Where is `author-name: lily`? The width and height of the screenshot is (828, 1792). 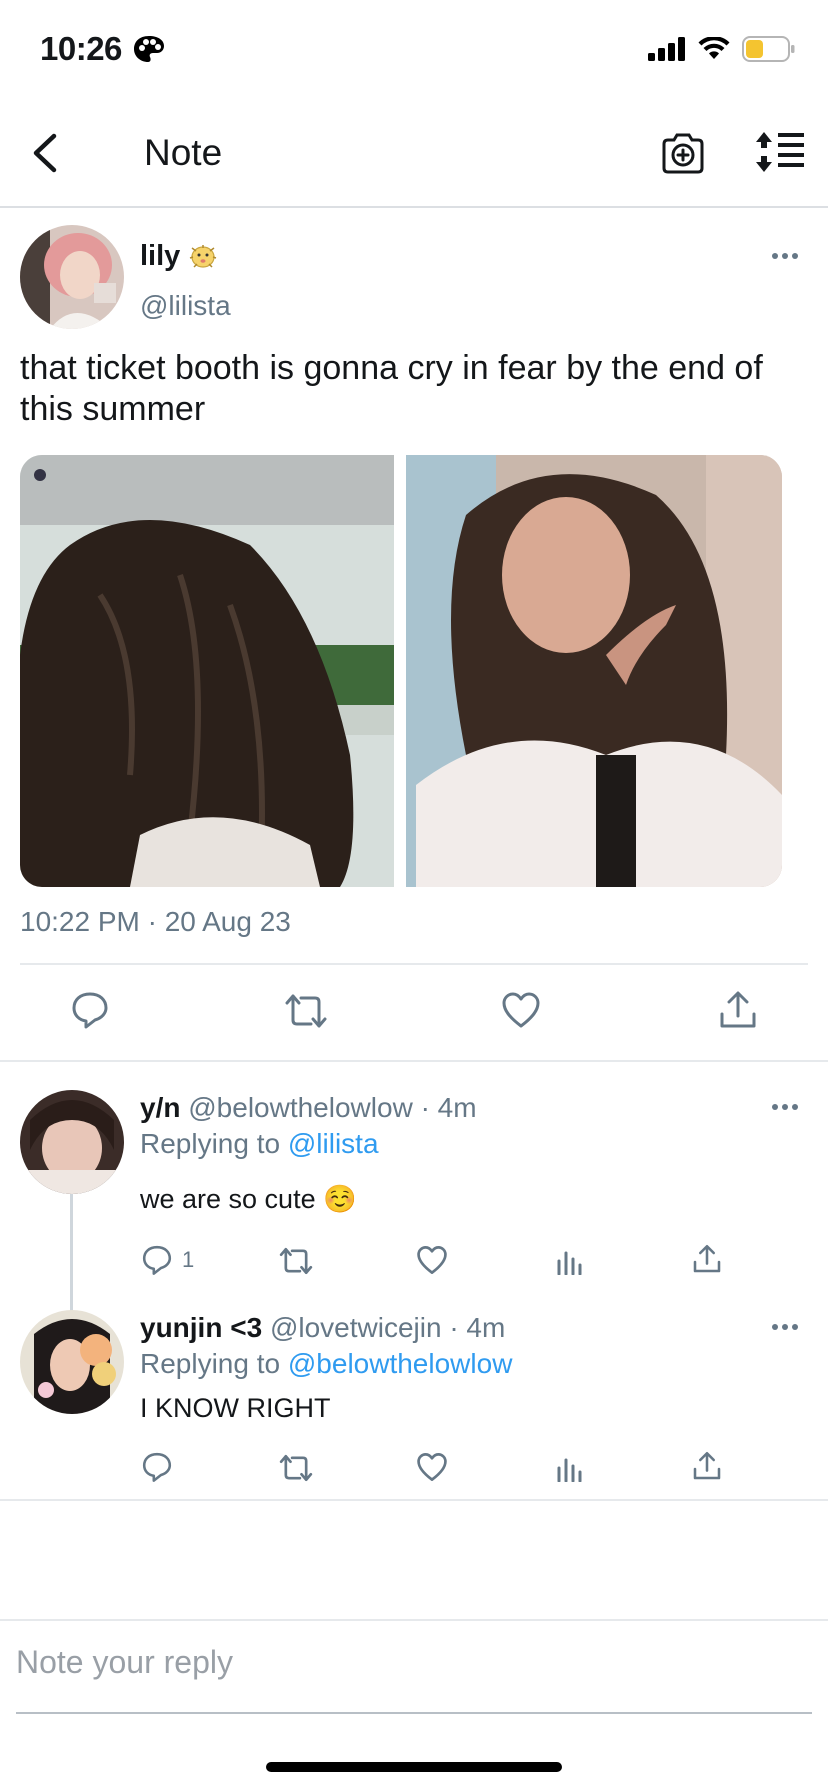
author-name: lily is located at coordinates (160, 256).